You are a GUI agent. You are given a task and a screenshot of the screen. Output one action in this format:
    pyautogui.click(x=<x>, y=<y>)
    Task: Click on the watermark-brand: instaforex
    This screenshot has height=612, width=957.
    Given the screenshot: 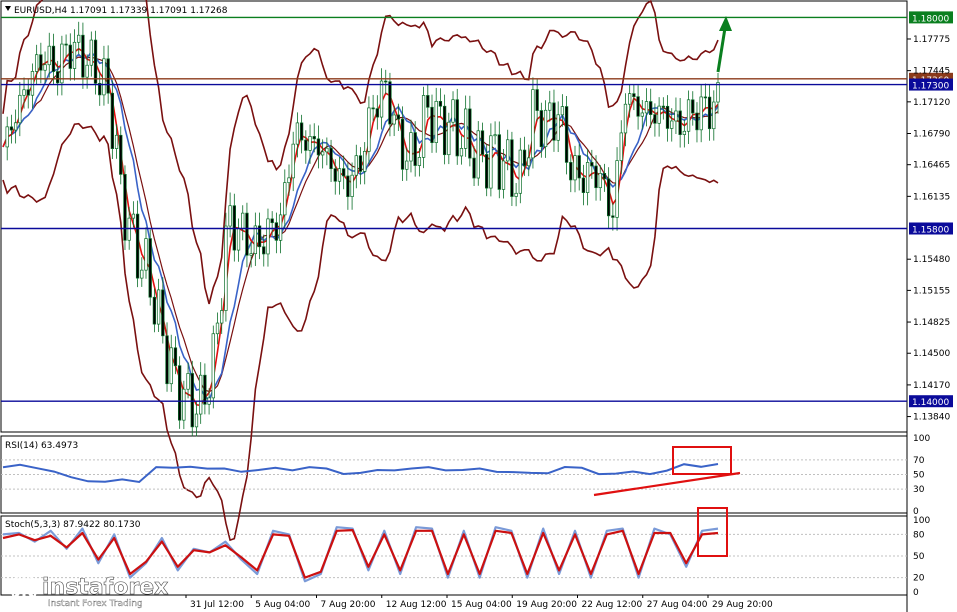 What is the action you would take?
    pyautogui.click(x=105, y=587)
    